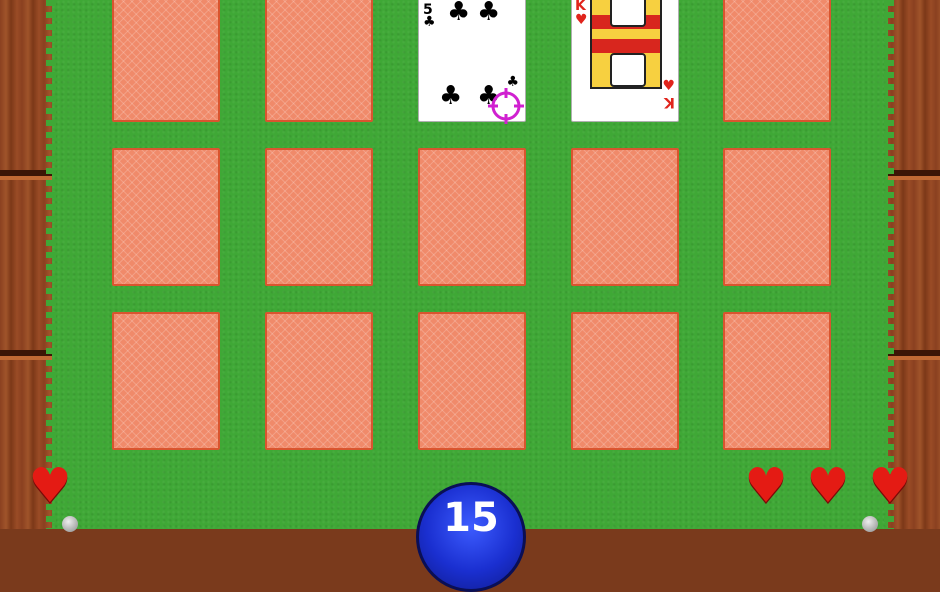  Describe the element at coordinates (669, 102) in the screenshot. I see `card-rank: K` at that location.